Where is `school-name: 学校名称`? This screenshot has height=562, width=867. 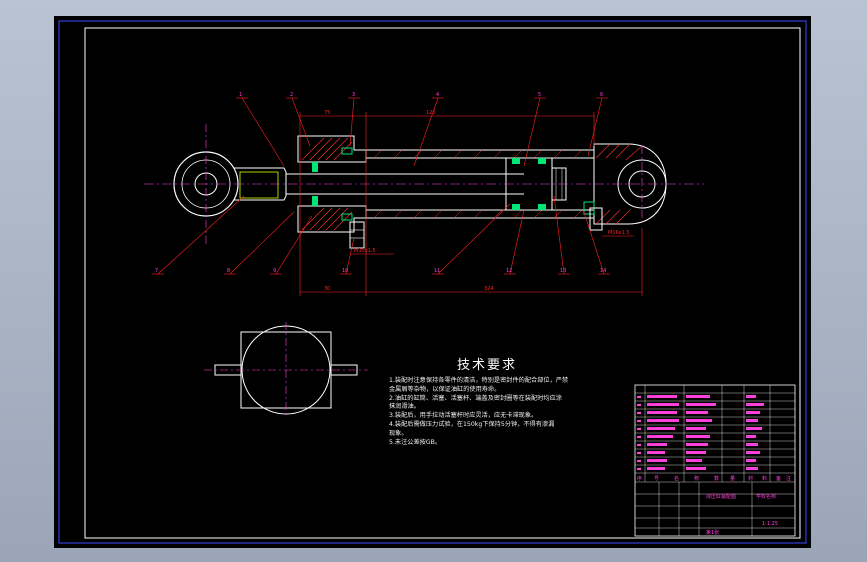 school-name: 学校名称 is located at coordinates (766, 497).